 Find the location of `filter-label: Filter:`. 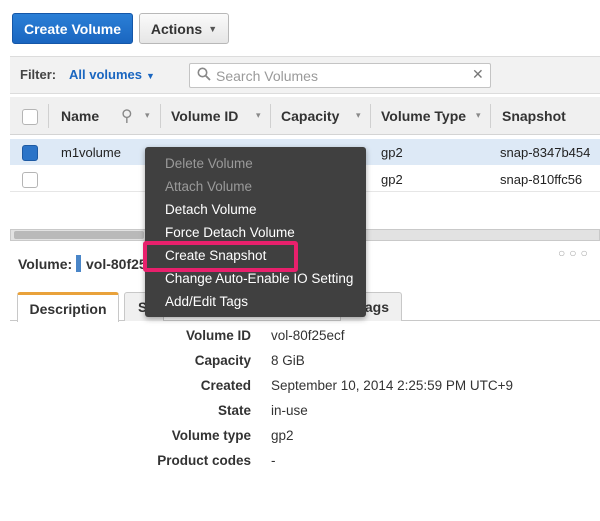

filter-label: Filter: is located at coordinates (38, 74).